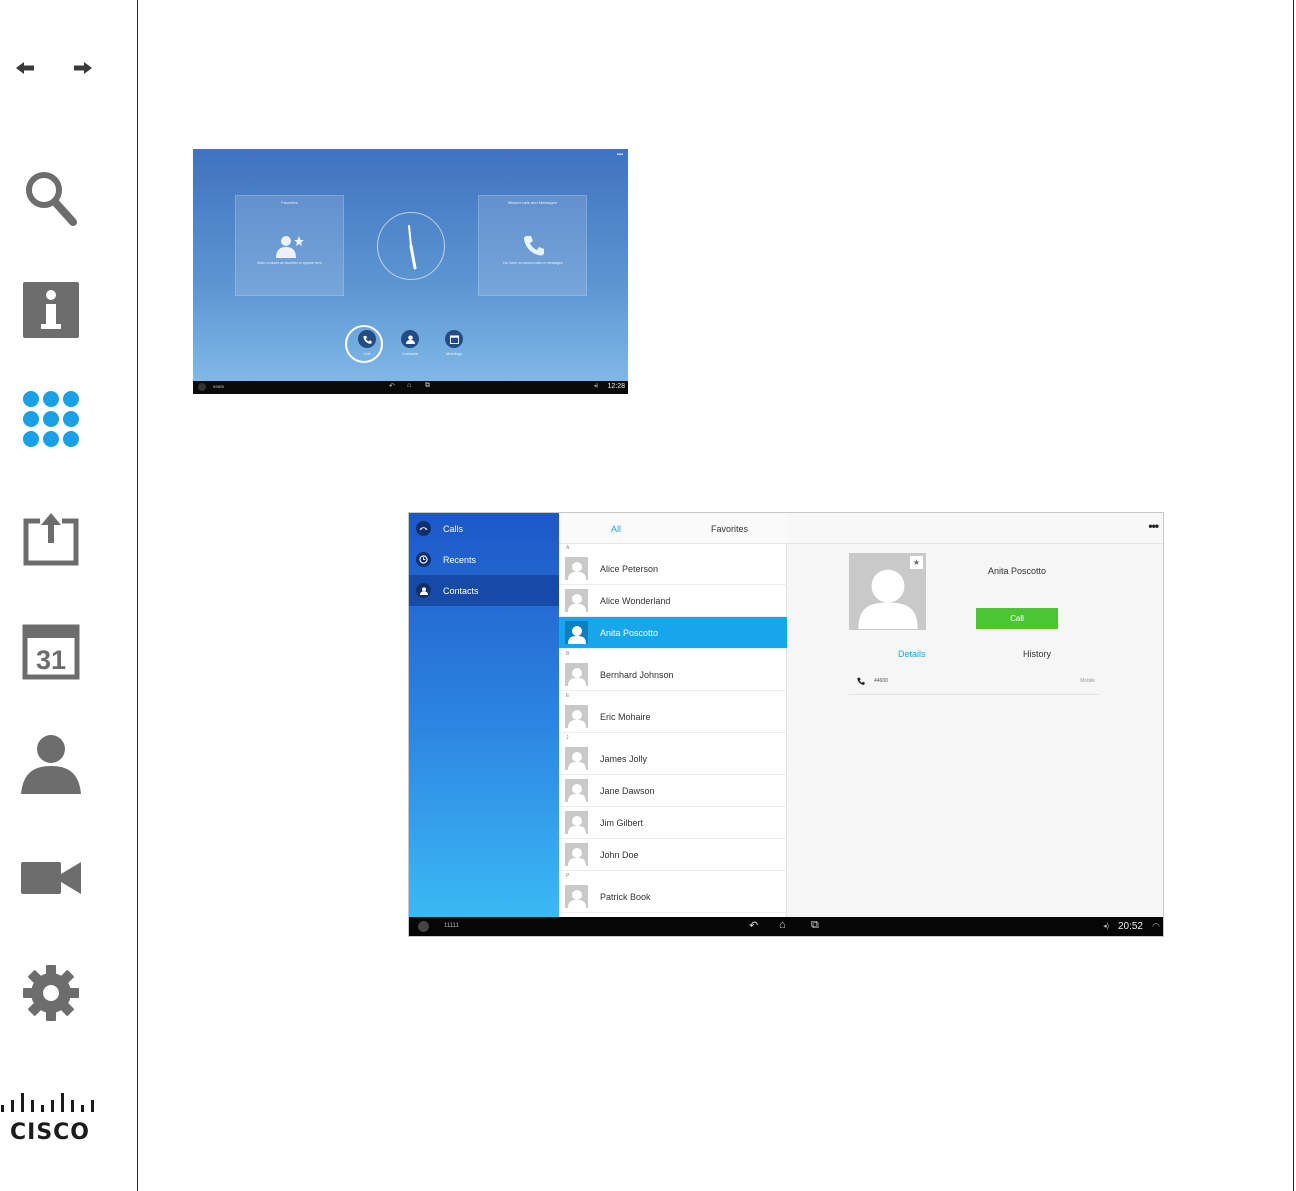 The image size is (1296, 1191). Describe the element at coordinates (451, 926) in the screenshot. I see `contacts-status-number: 11111` at that location.